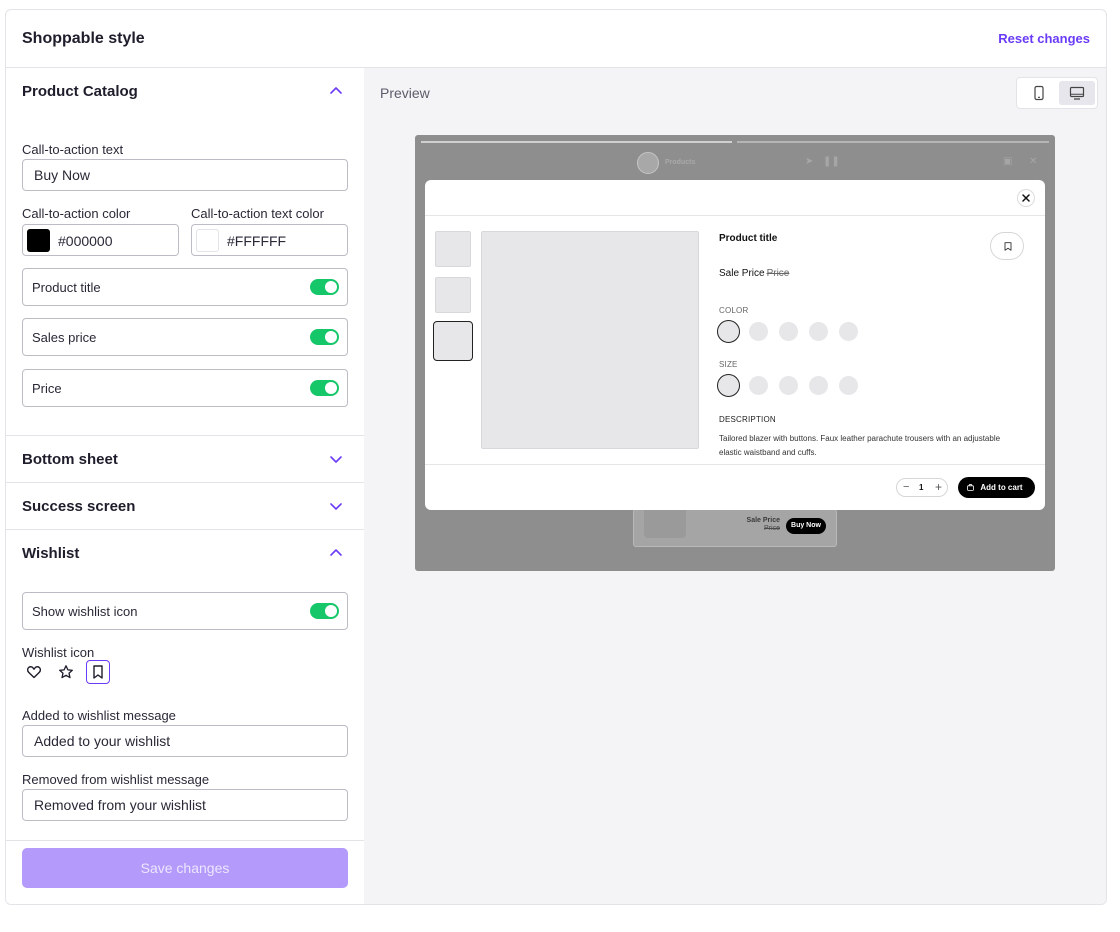 The image size is (1120, 932). I want to click on save-changes-button: Save changes, so click(185, 868).